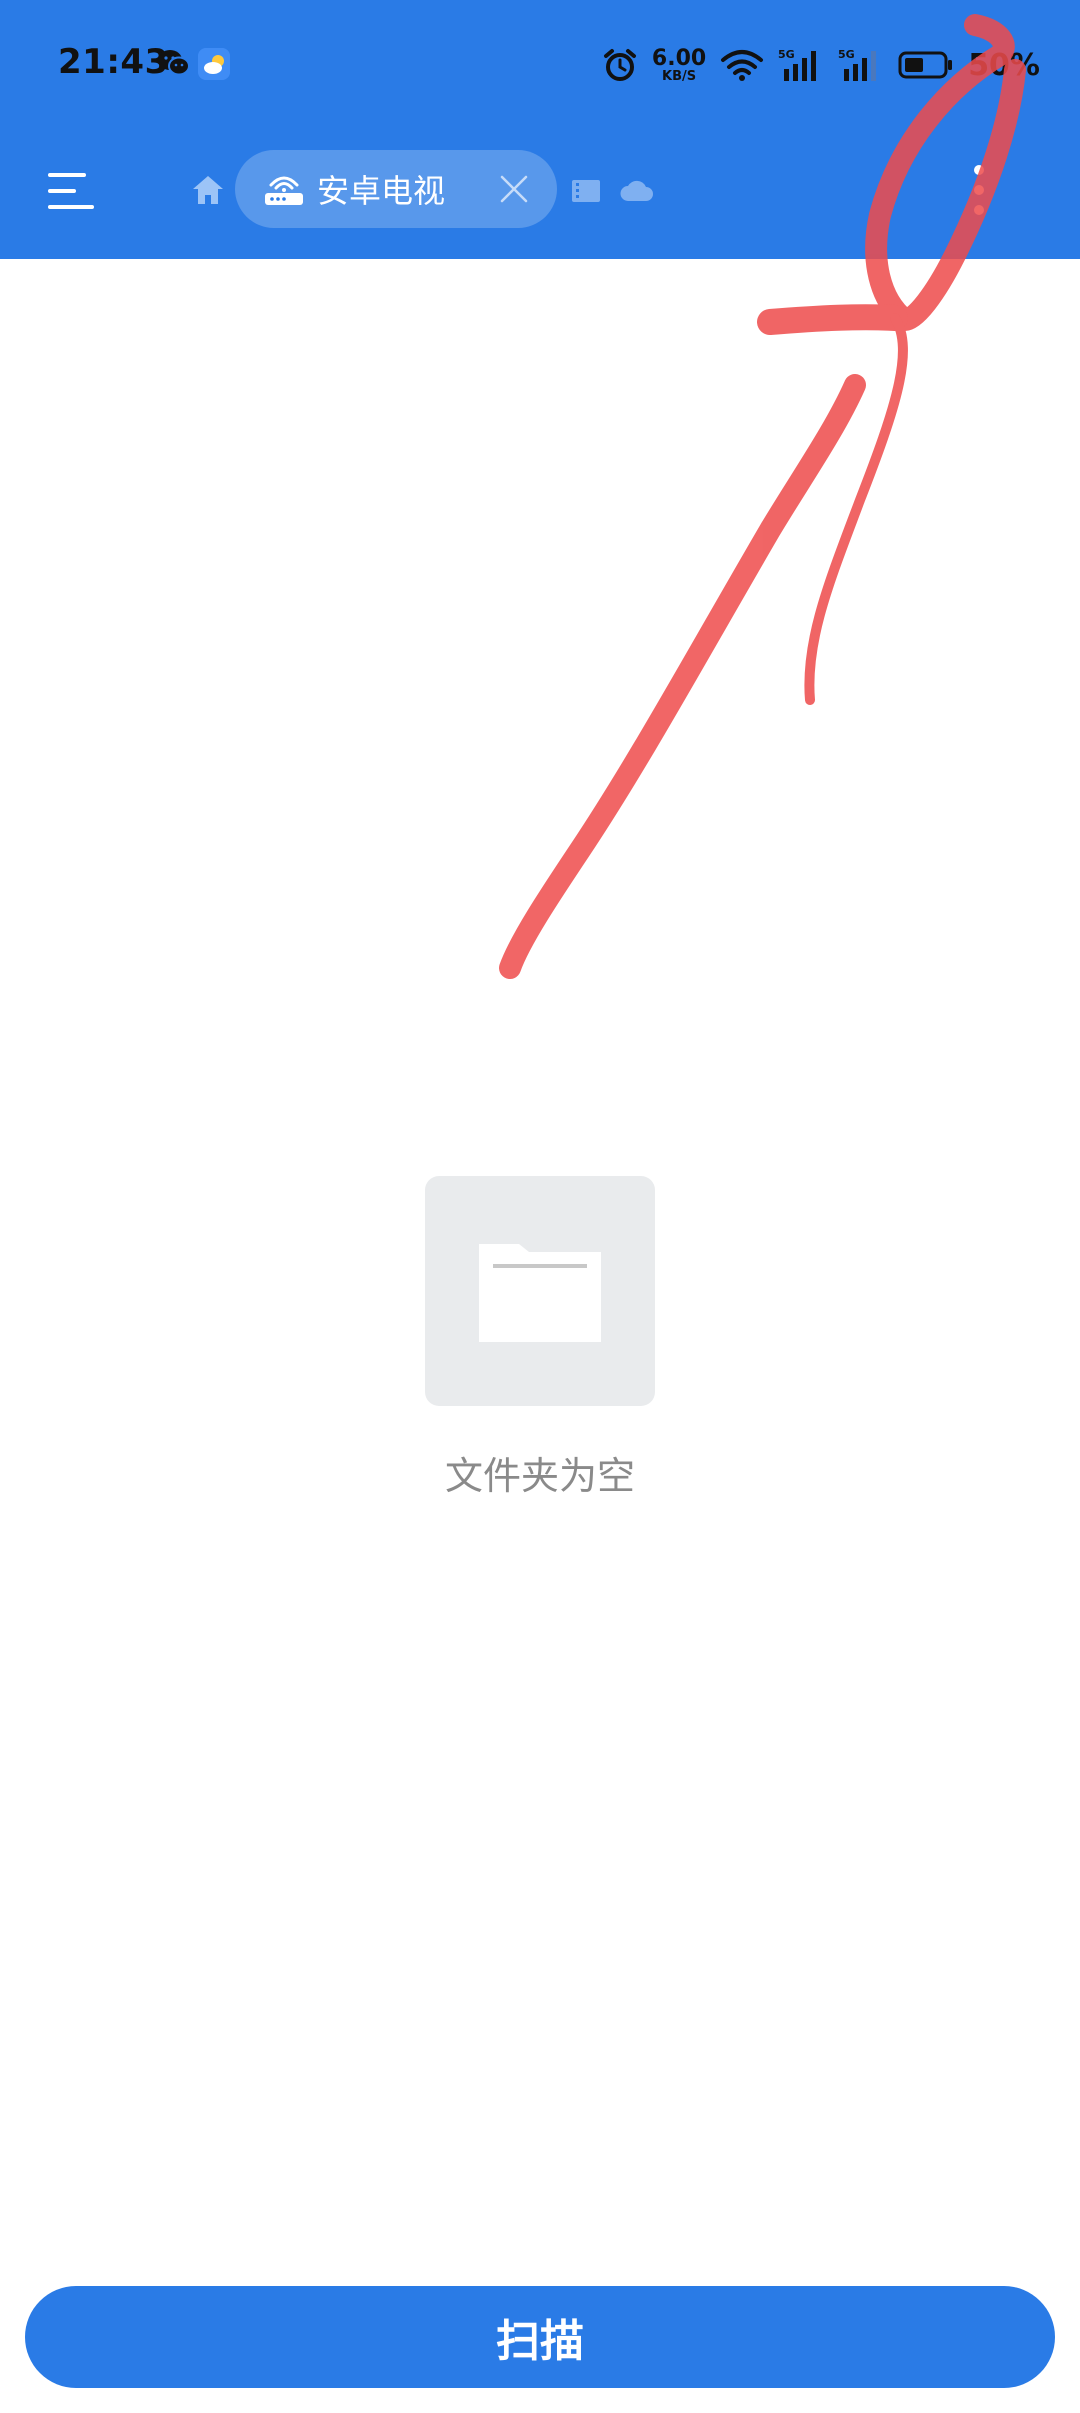 The height and width of the screenshot is (2413, 1080). I want to click on wechat-icon, so click(174, 63).